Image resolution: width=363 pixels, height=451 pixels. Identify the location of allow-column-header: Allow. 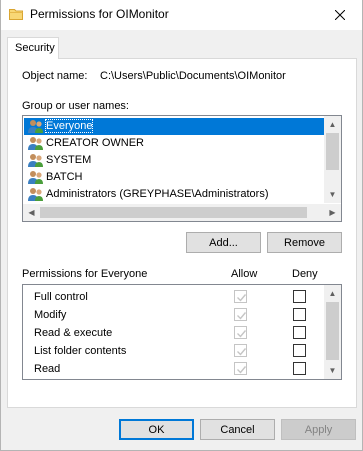
(244, 274).